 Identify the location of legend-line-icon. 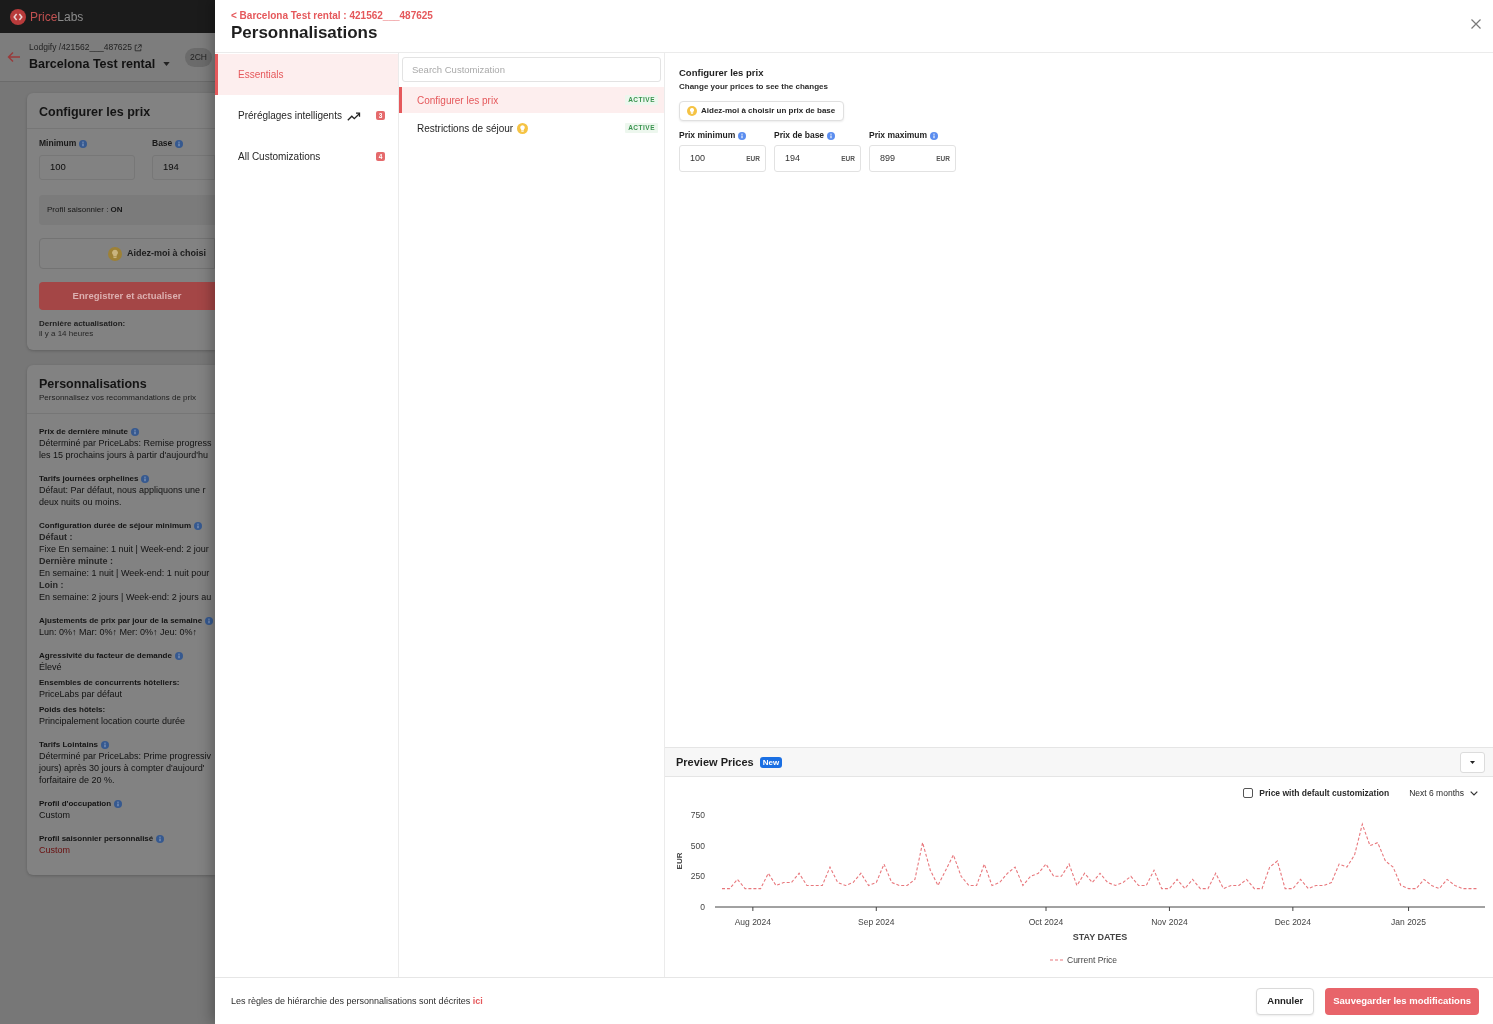
(1056, 960).